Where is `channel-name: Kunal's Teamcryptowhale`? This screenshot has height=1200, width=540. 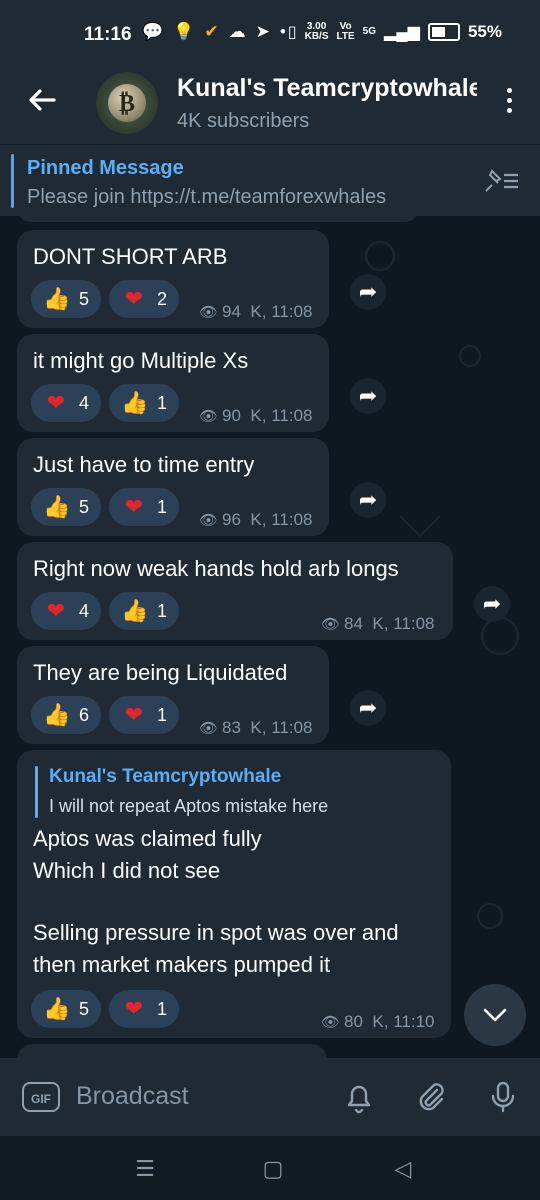 channel-name: Kunal's Teamcryptowhale is located at coordinates (327, 88).